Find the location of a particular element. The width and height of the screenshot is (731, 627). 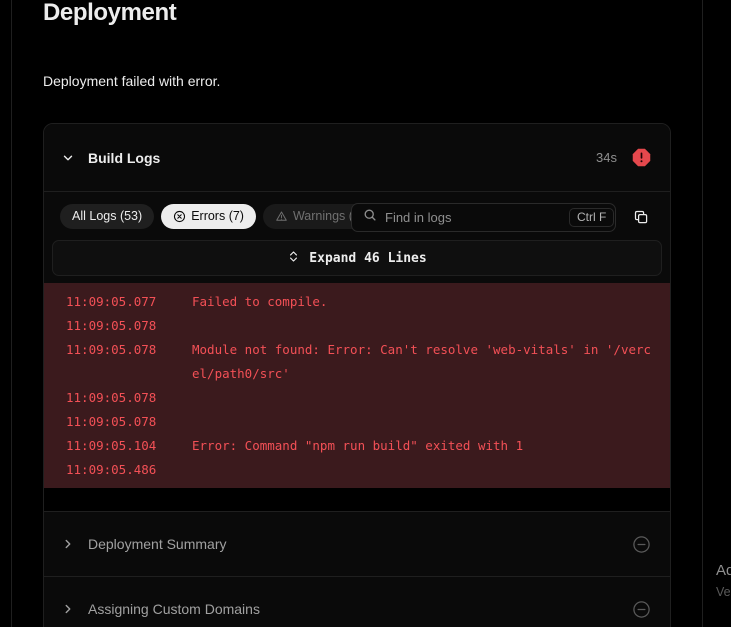

right-side-panel: Ad Ve is located at coordinates (717, 313).